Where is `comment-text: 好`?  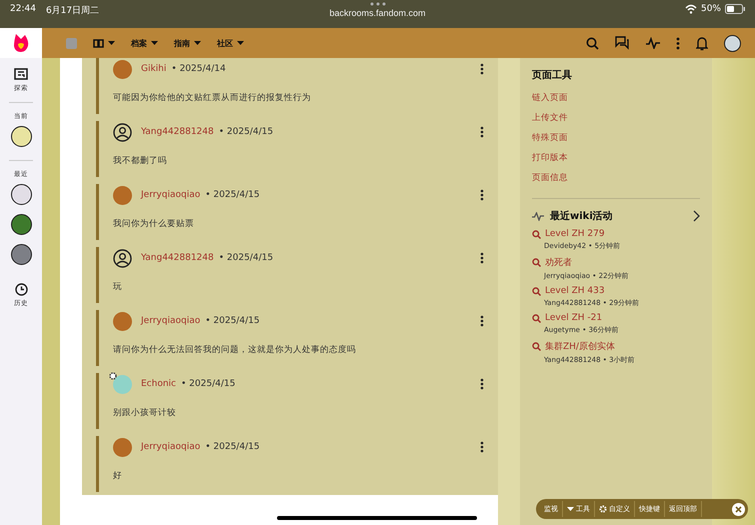 comment-text: 好 is located at coordinates (118, 476).